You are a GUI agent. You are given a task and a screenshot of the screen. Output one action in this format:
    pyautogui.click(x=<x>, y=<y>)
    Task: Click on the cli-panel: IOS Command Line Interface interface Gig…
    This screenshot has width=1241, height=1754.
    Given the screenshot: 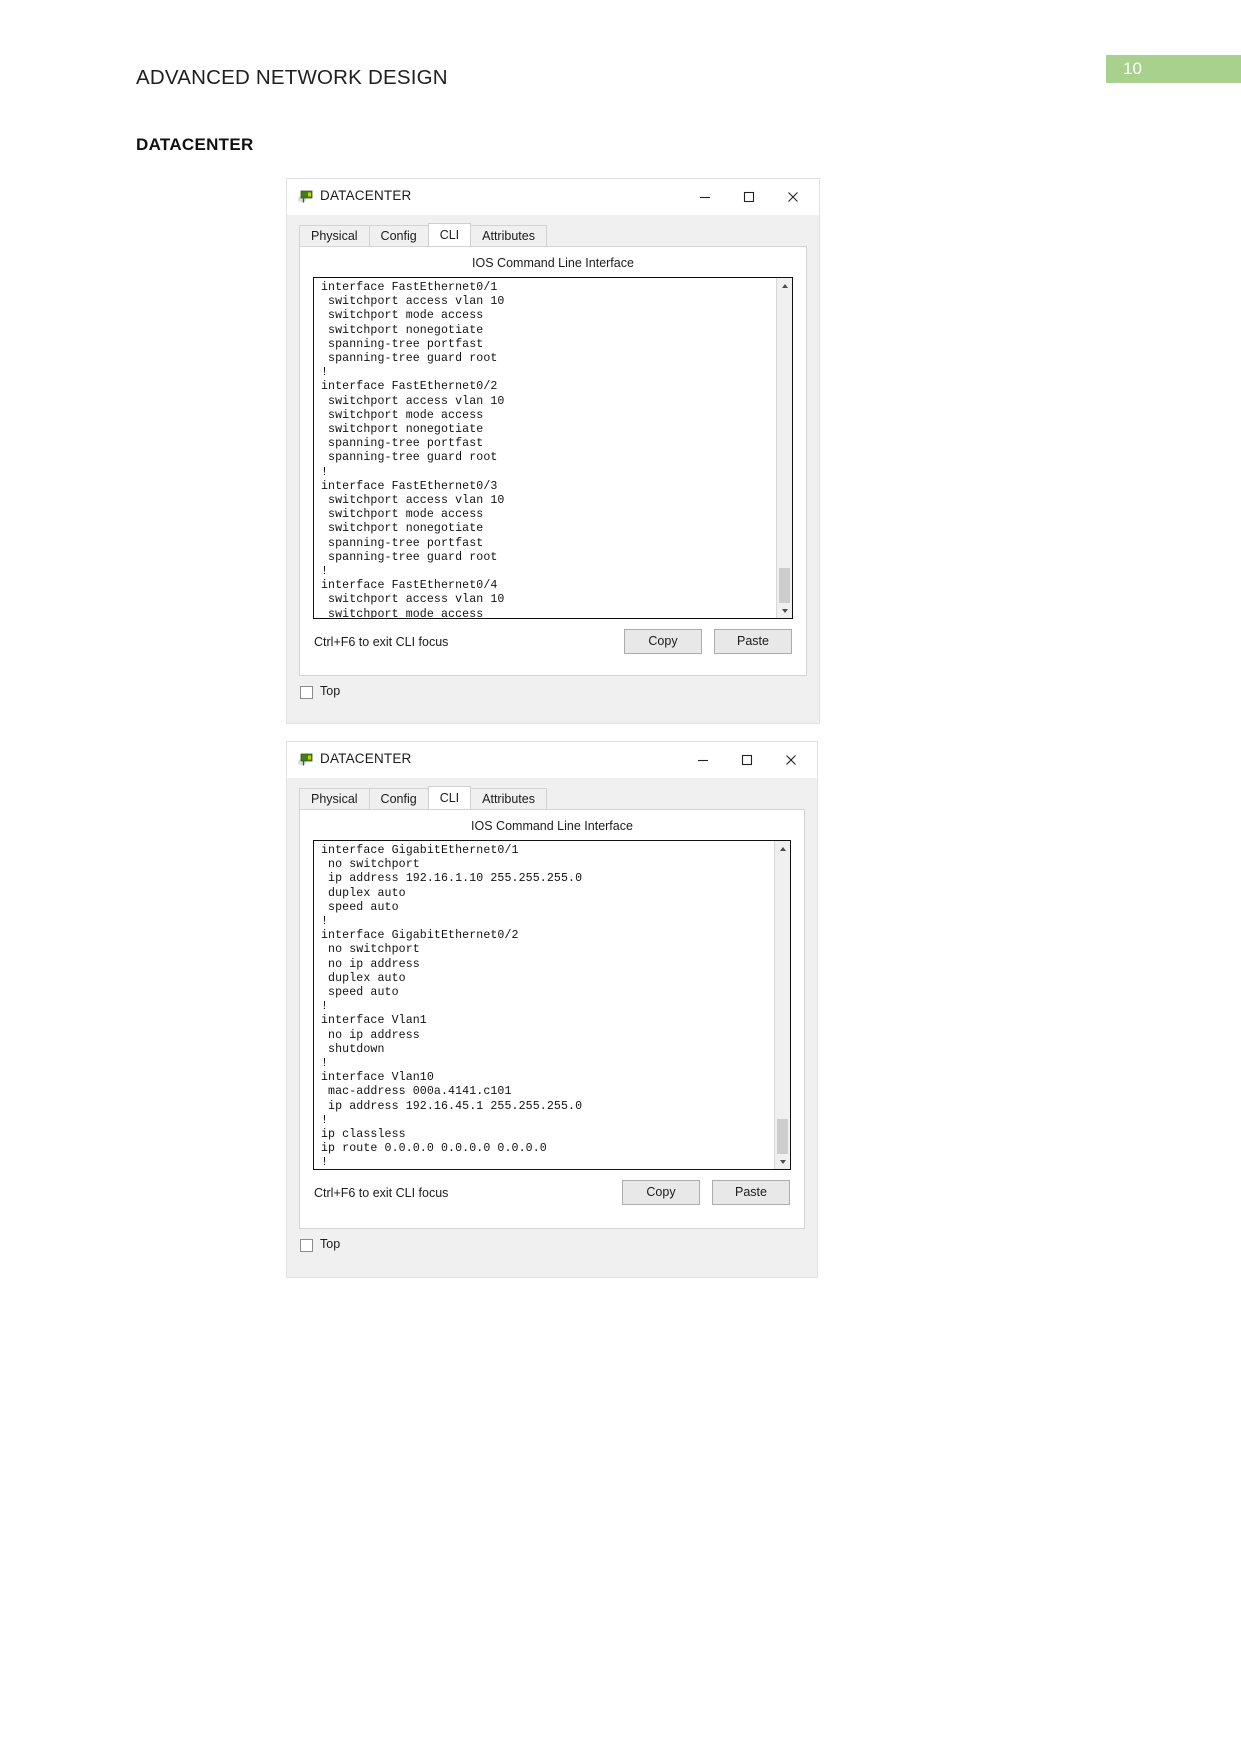 What is the action you would take?
    pyautogui.click(x=552, y=1019)
    